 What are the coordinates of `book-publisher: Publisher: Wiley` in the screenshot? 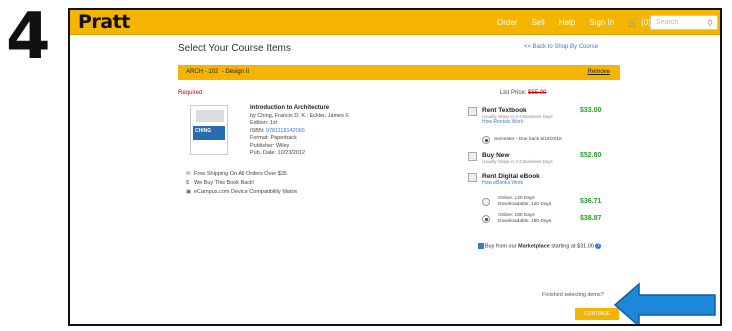 It's located at (270, 145).